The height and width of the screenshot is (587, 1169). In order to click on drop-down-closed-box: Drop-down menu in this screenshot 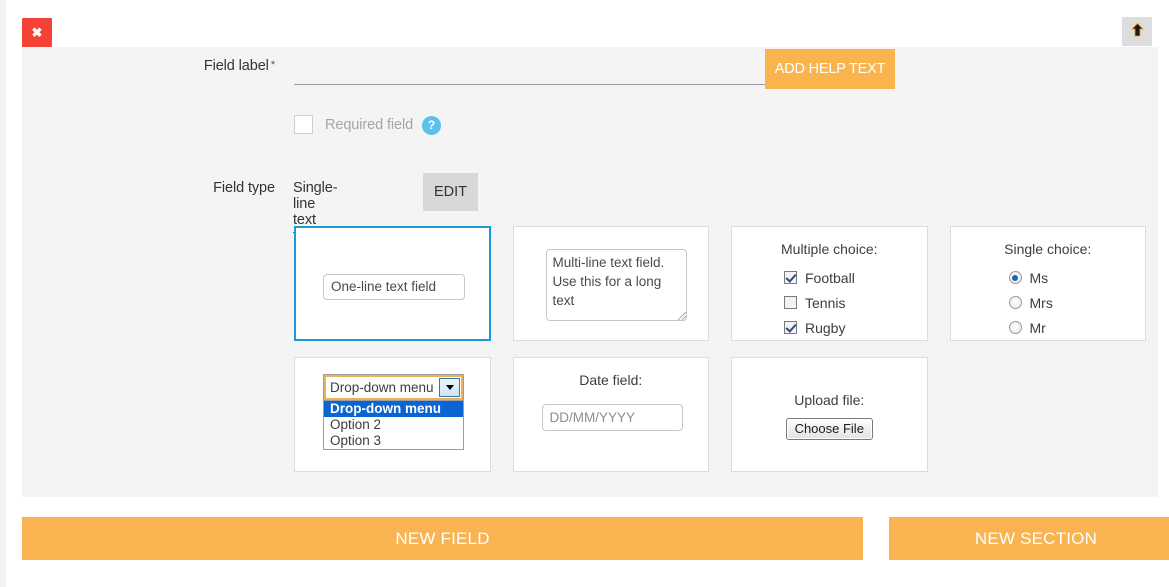, I will do `click(393, 387)`.